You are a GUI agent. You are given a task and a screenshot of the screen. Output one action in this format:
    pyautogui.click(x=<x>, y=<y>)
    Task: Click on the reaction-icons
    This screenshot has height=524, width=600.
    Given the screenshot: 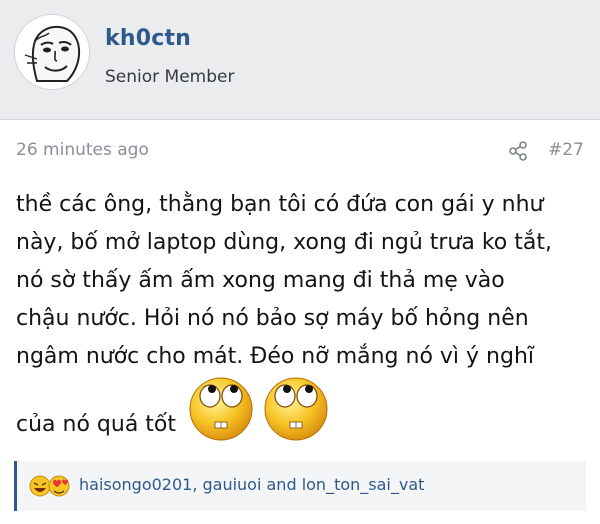 What is the action you would take?
    pyautogui.click(x=51, y=486)
    